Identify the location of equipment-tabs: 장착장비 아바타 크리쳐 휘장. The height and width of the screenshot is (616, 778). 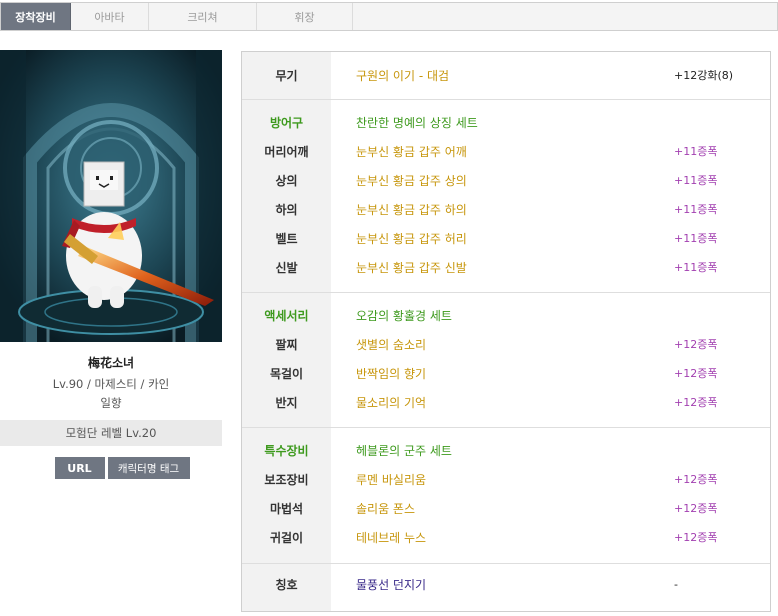
(389, 16).